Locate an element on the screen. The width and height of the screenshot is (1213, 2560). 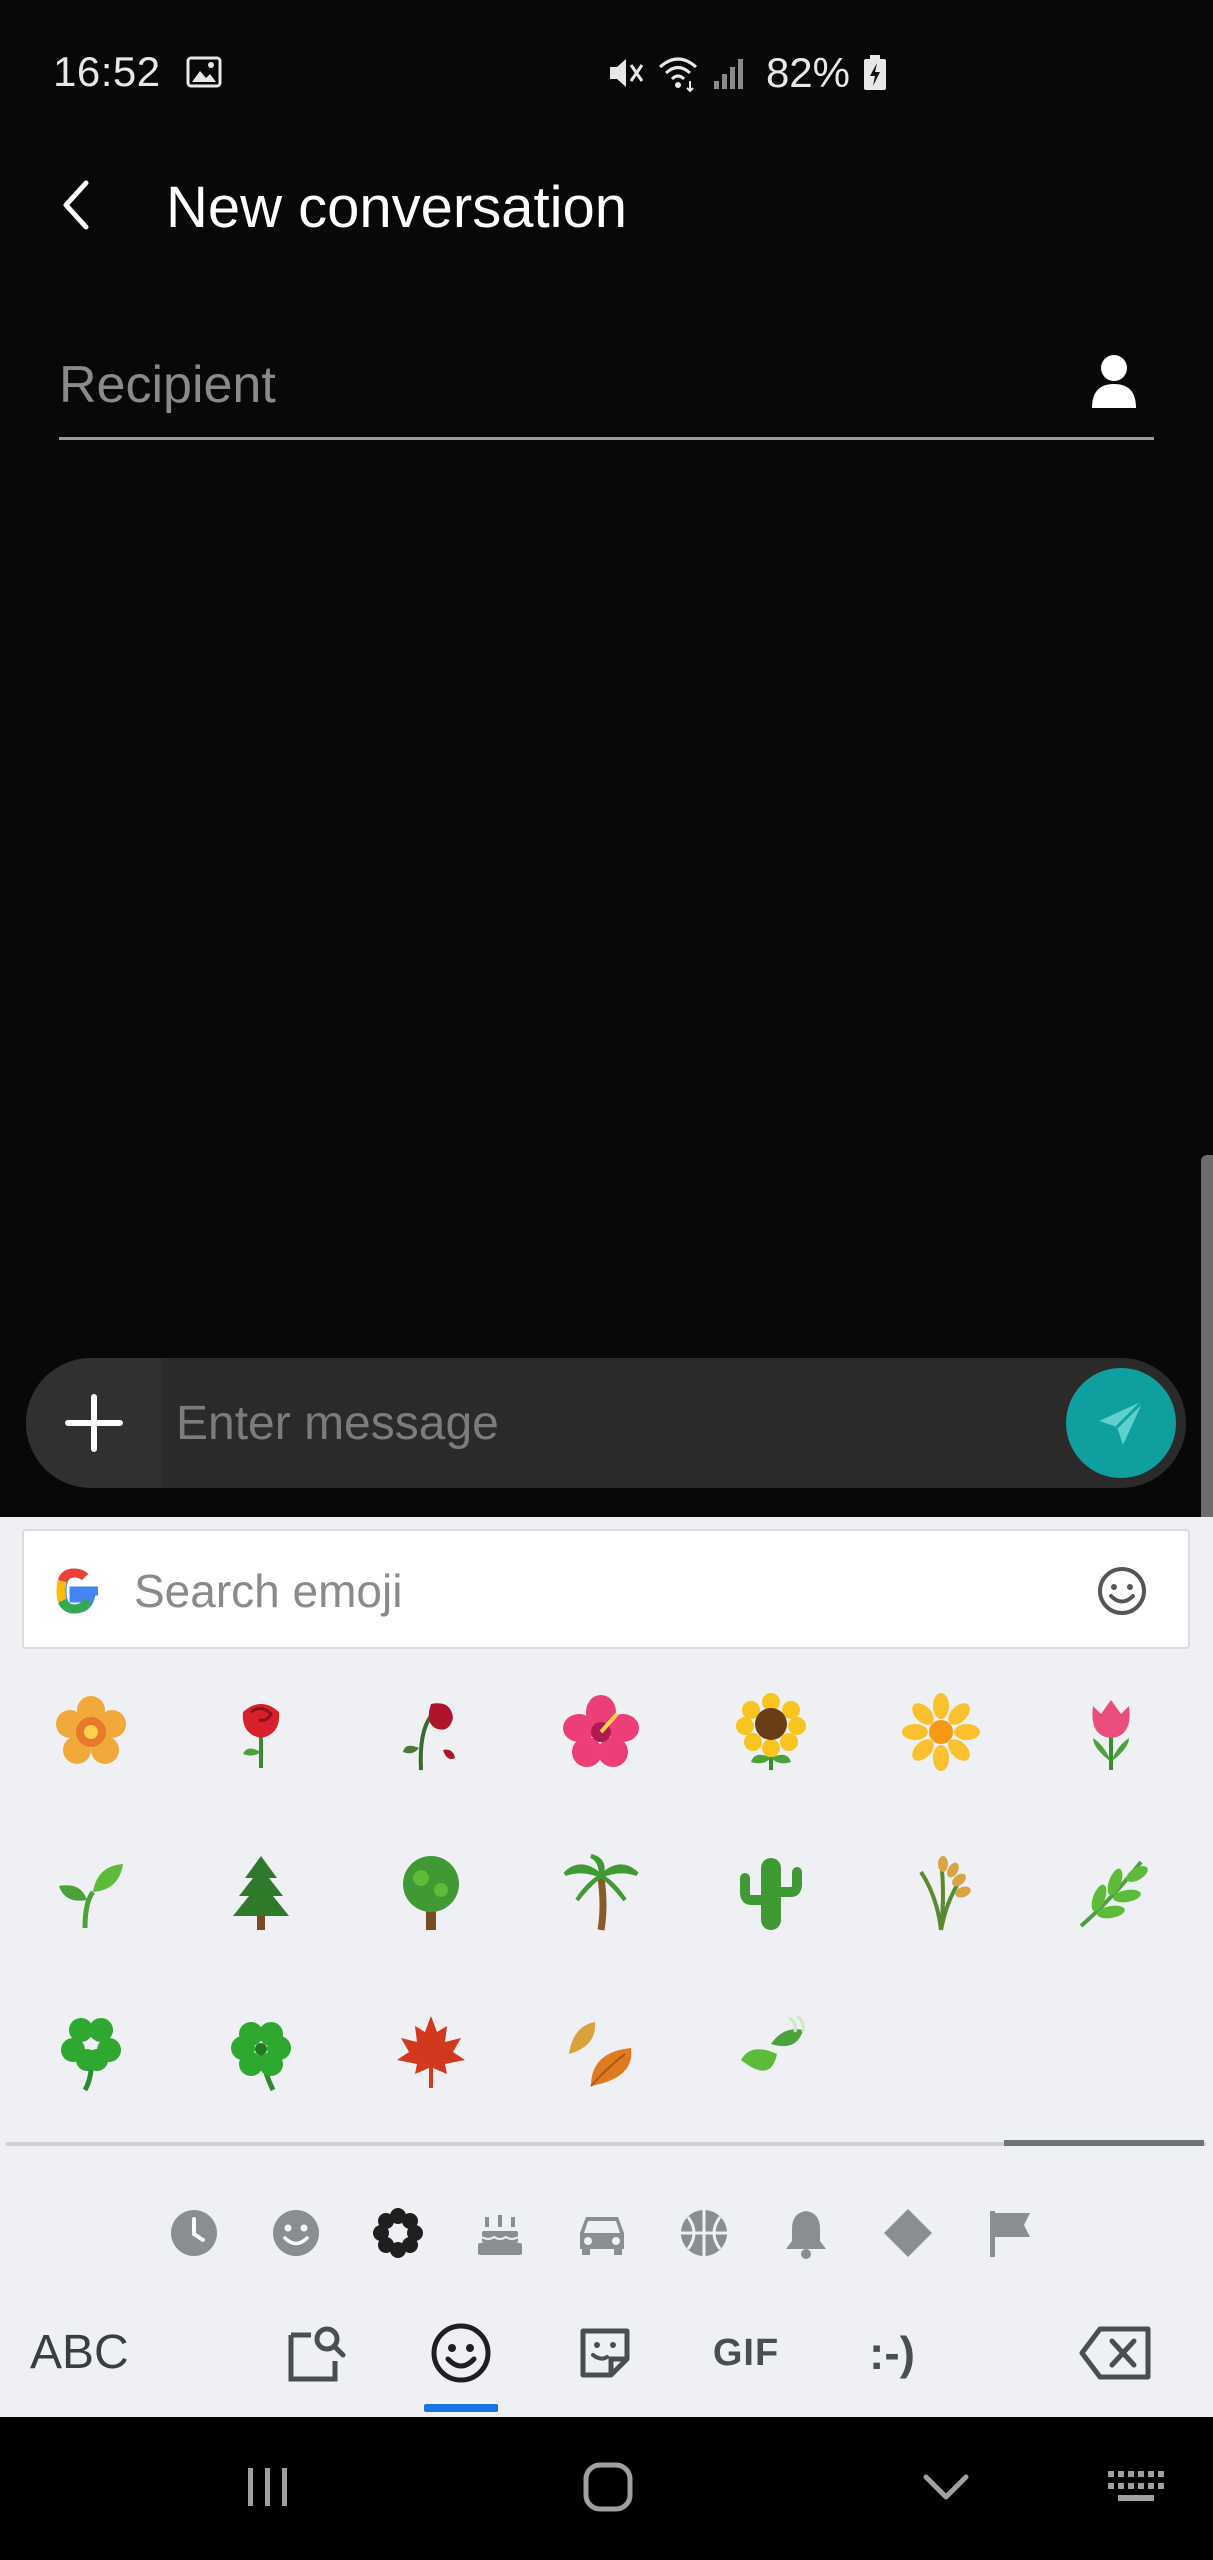
emoji-evergreen-tree is located at coordinates (261, 1892).